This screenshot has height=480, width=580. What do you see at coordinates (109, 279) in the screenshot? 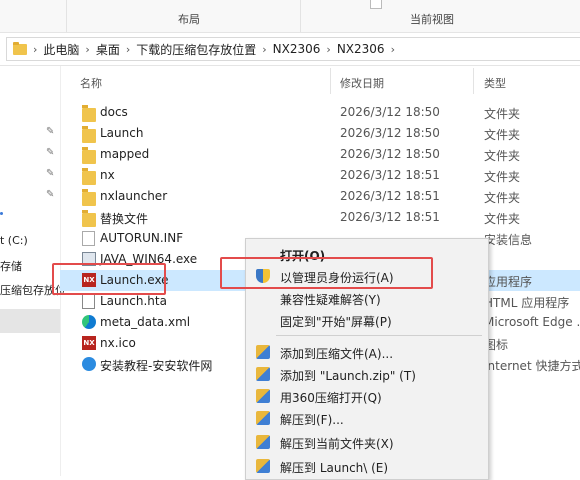
I see `highlight-box-launch-exe` at bounding box center [109, 279].